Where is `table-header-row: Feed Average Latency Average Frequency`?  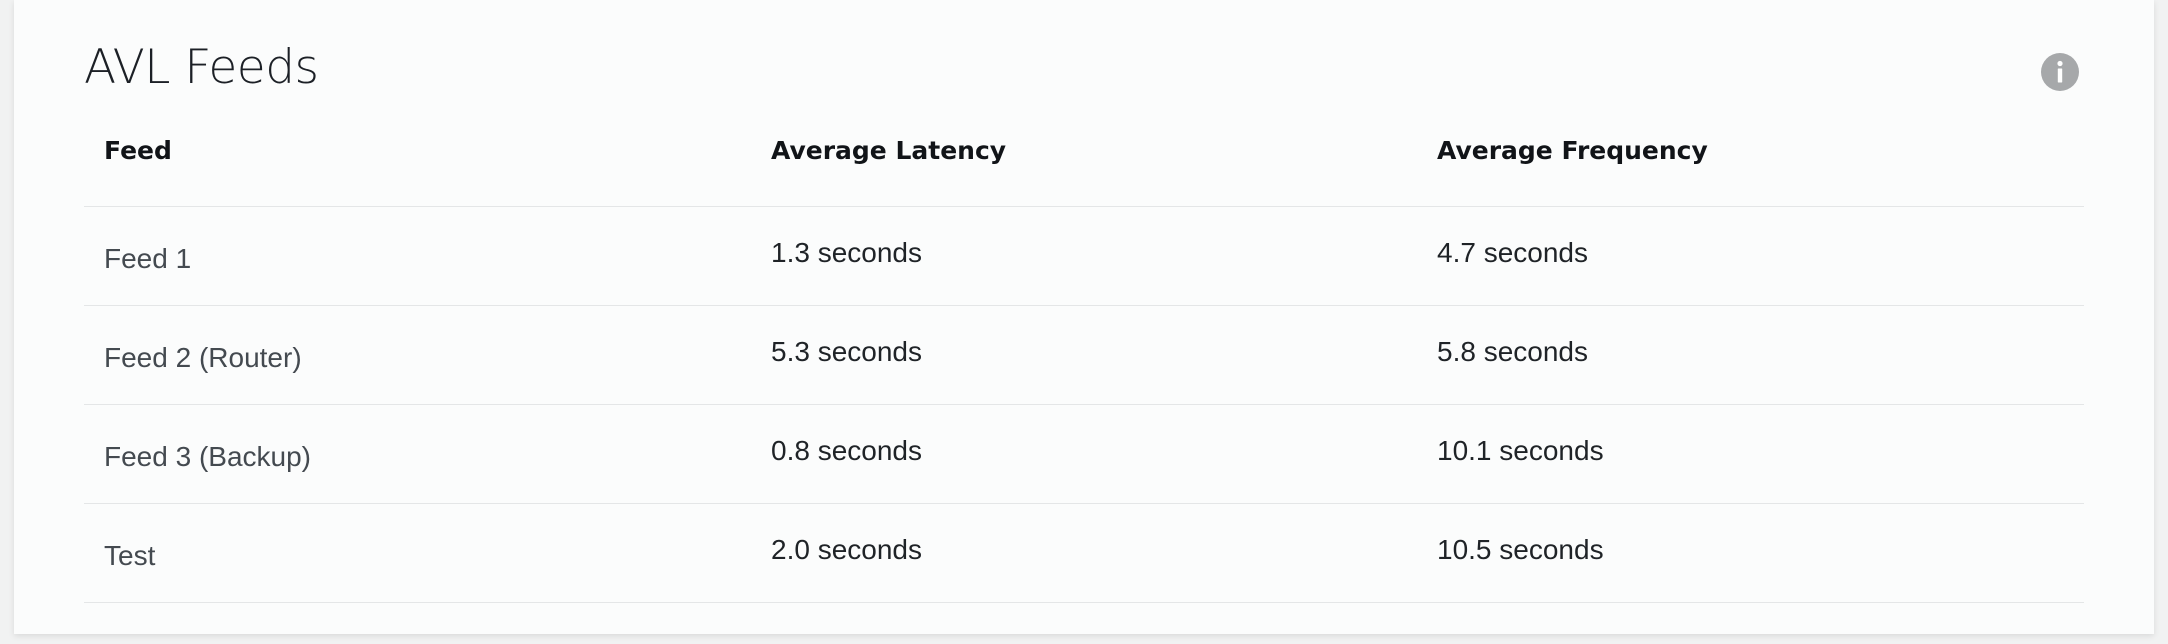
table-header-row: Feed Average Latency Average Frequency is located at coordinates (1084, 155).